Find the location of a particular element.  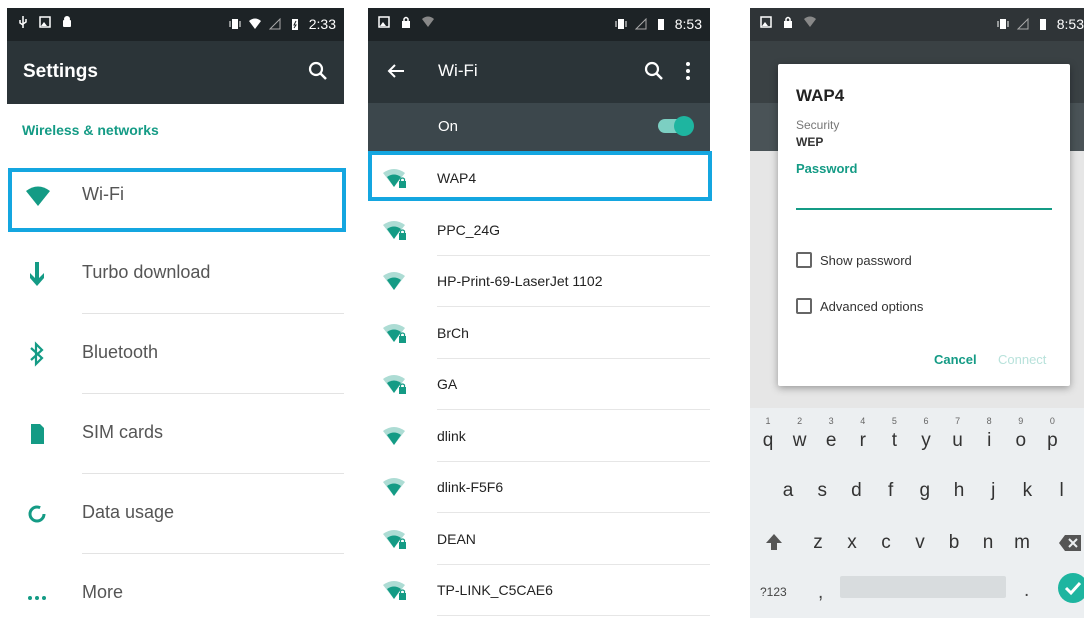

key-label: e is located at coordinates (831, 440).